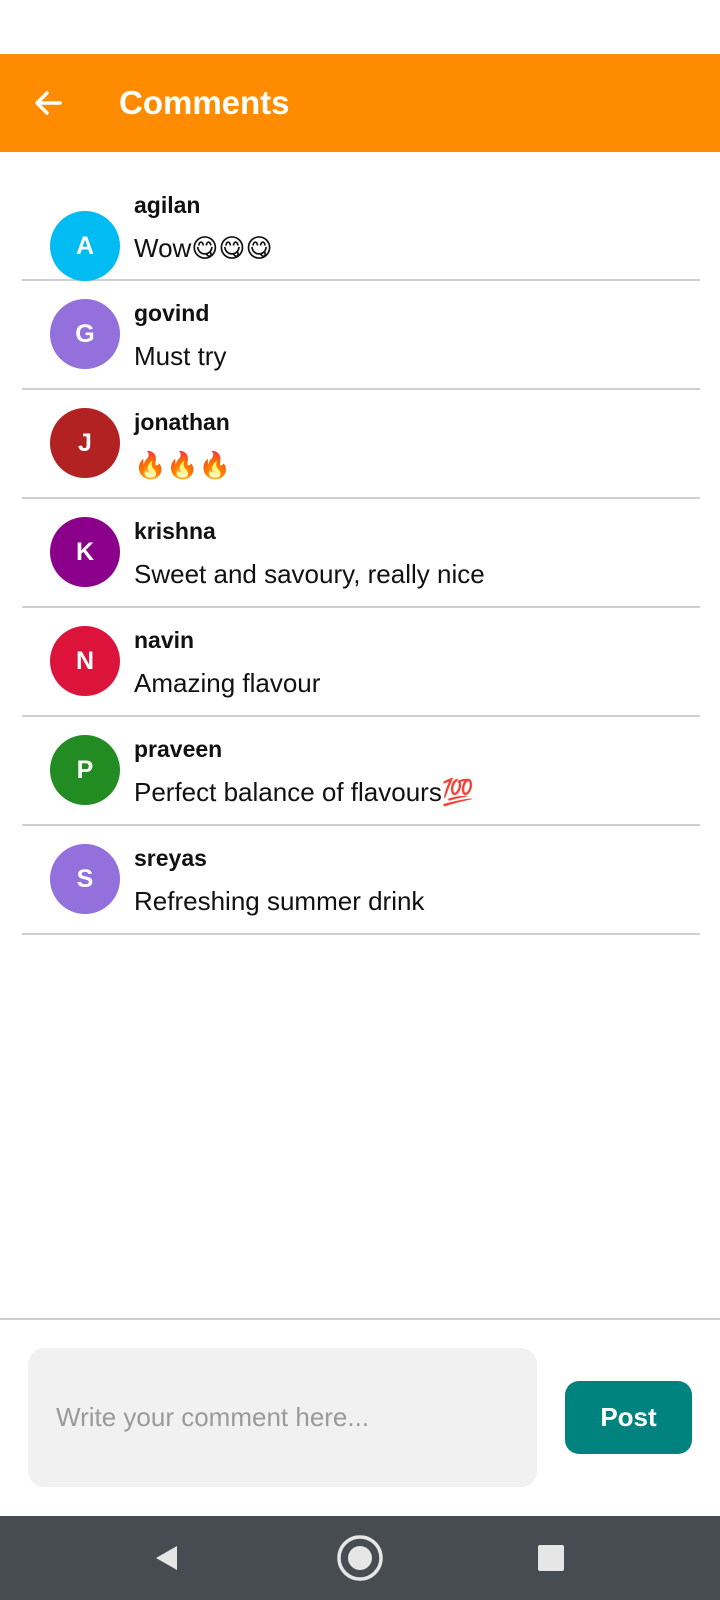 The image size is (720, 1600). Describe the element at coordinates (282, 1417) in the screenshot. I see `comment-input` at that location.